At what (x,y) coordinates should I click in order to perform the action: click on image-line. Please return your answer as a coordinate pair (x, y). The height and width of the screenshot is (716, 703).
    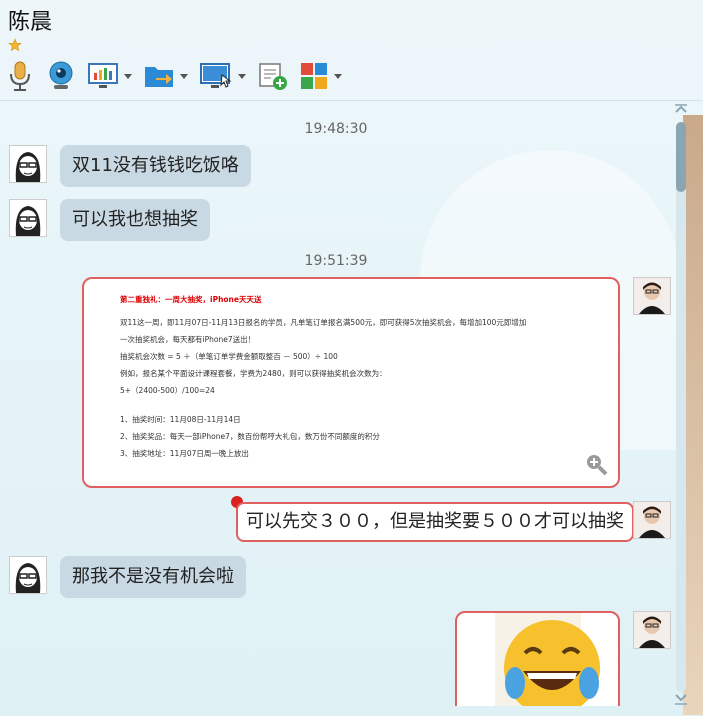
    Looking at the image, I should click on (323, 405).